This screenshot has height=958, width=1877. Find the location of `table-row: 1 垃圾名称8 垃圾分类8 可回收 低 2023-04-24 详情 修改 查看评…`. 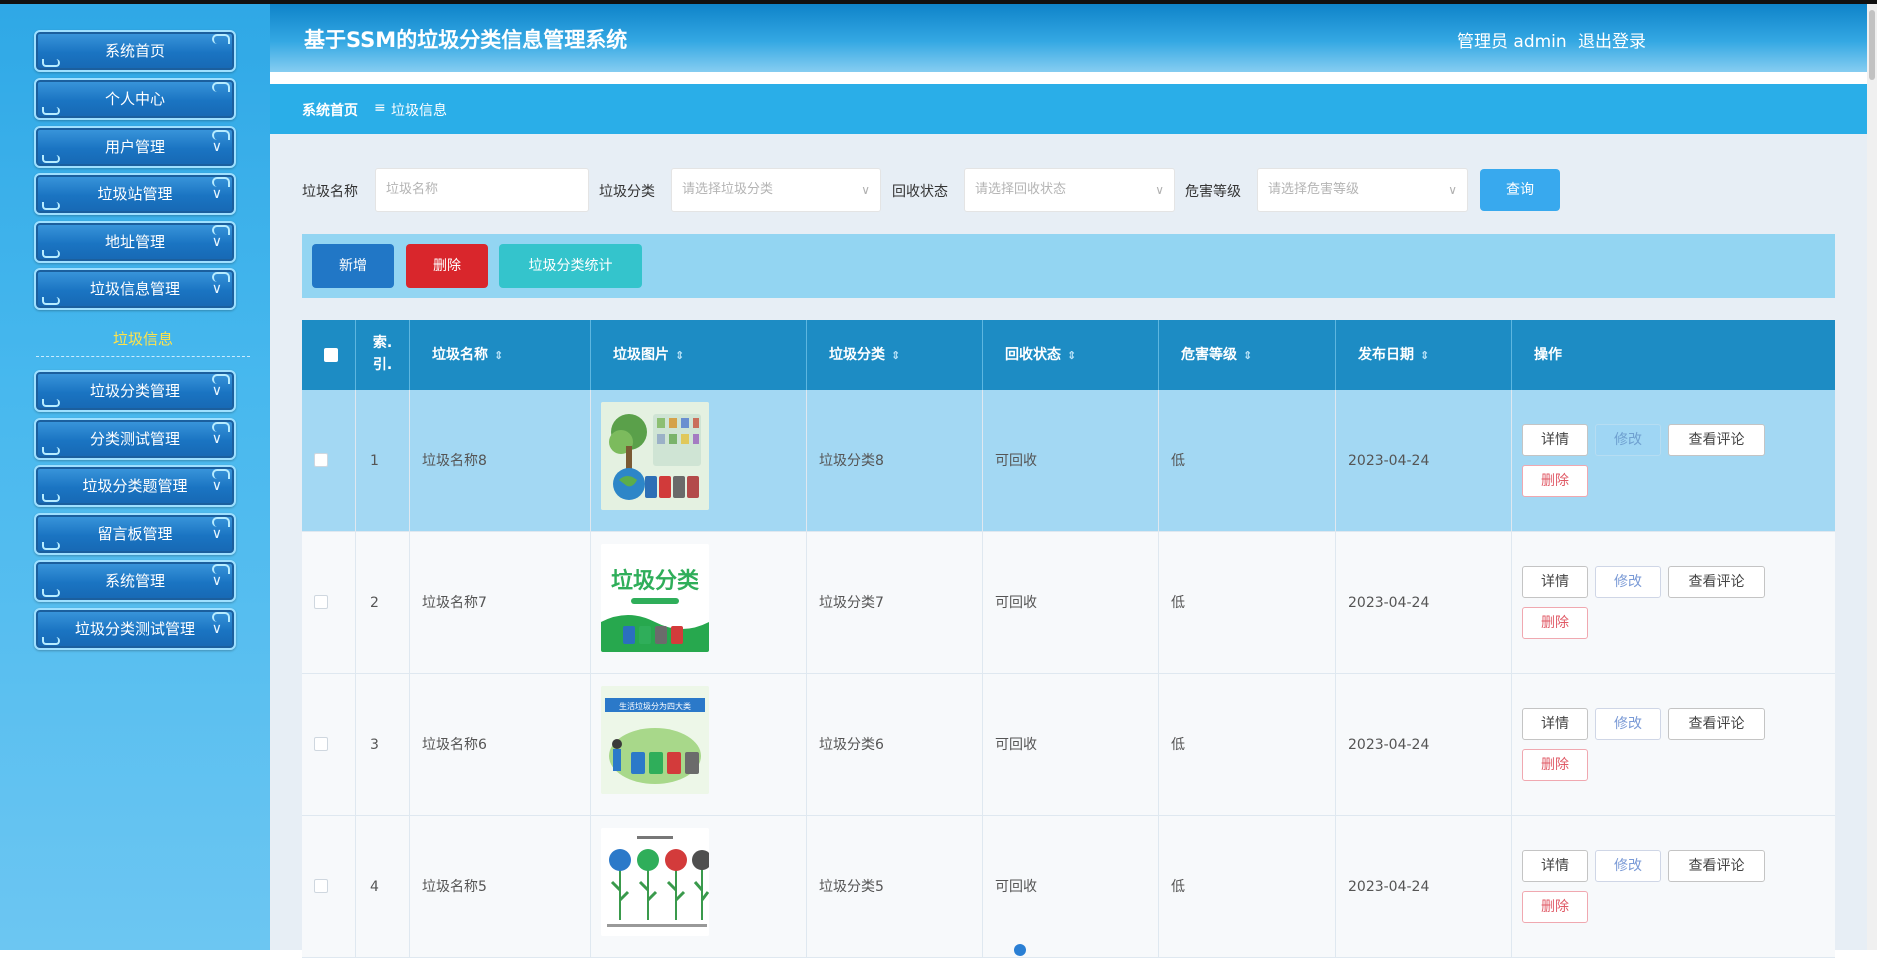

table-row: 1 垃圾名称8 垃圾分类8 可回收 低 2023-04-24 详情 修改 查看评… is located at coordinates (1068, 461).